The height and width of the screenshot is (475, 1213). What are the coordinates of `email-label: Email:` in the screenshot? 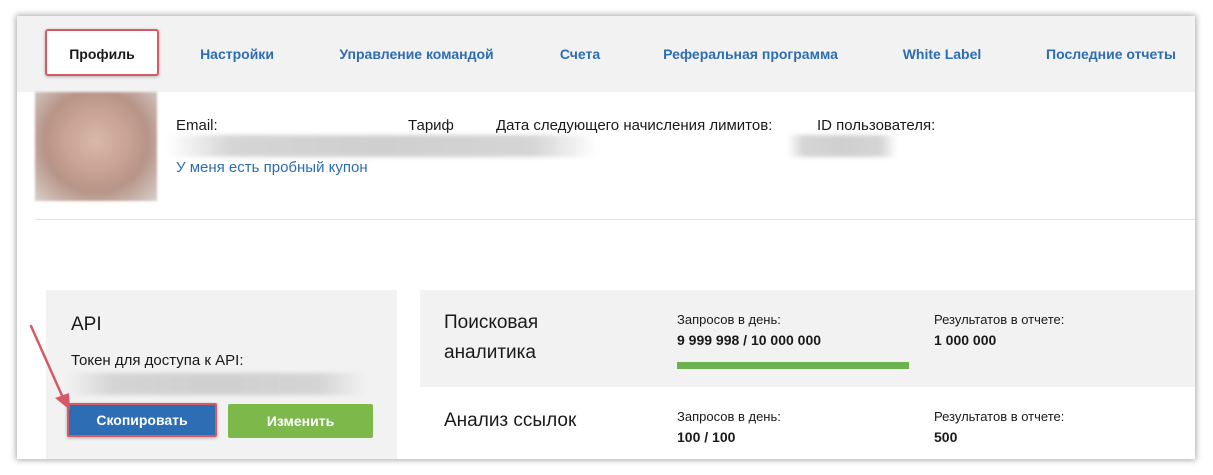 It's located at (197, 125).